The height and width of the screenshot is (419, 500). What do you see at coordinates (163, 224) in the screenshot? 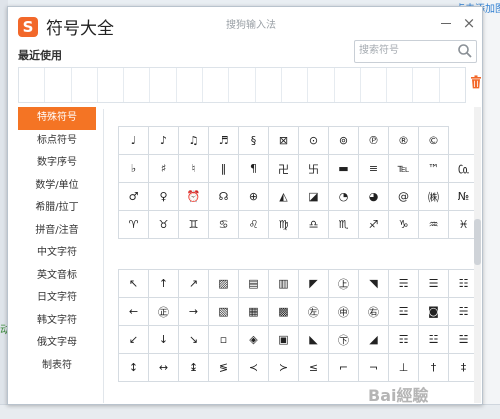
I see `symbol-cell: ♉` at bounding box center [163, 224].